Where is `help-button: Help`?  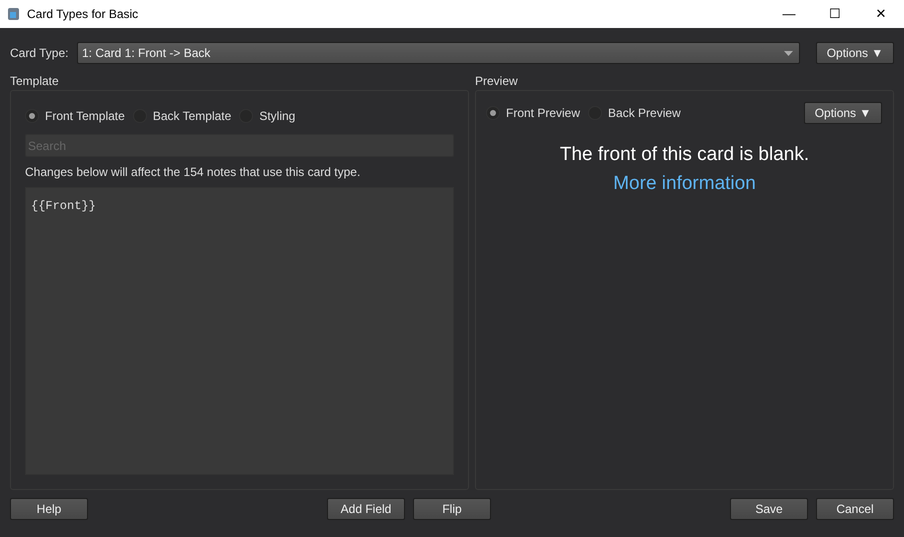
help-button: Help is located at coordinates (49, 509).